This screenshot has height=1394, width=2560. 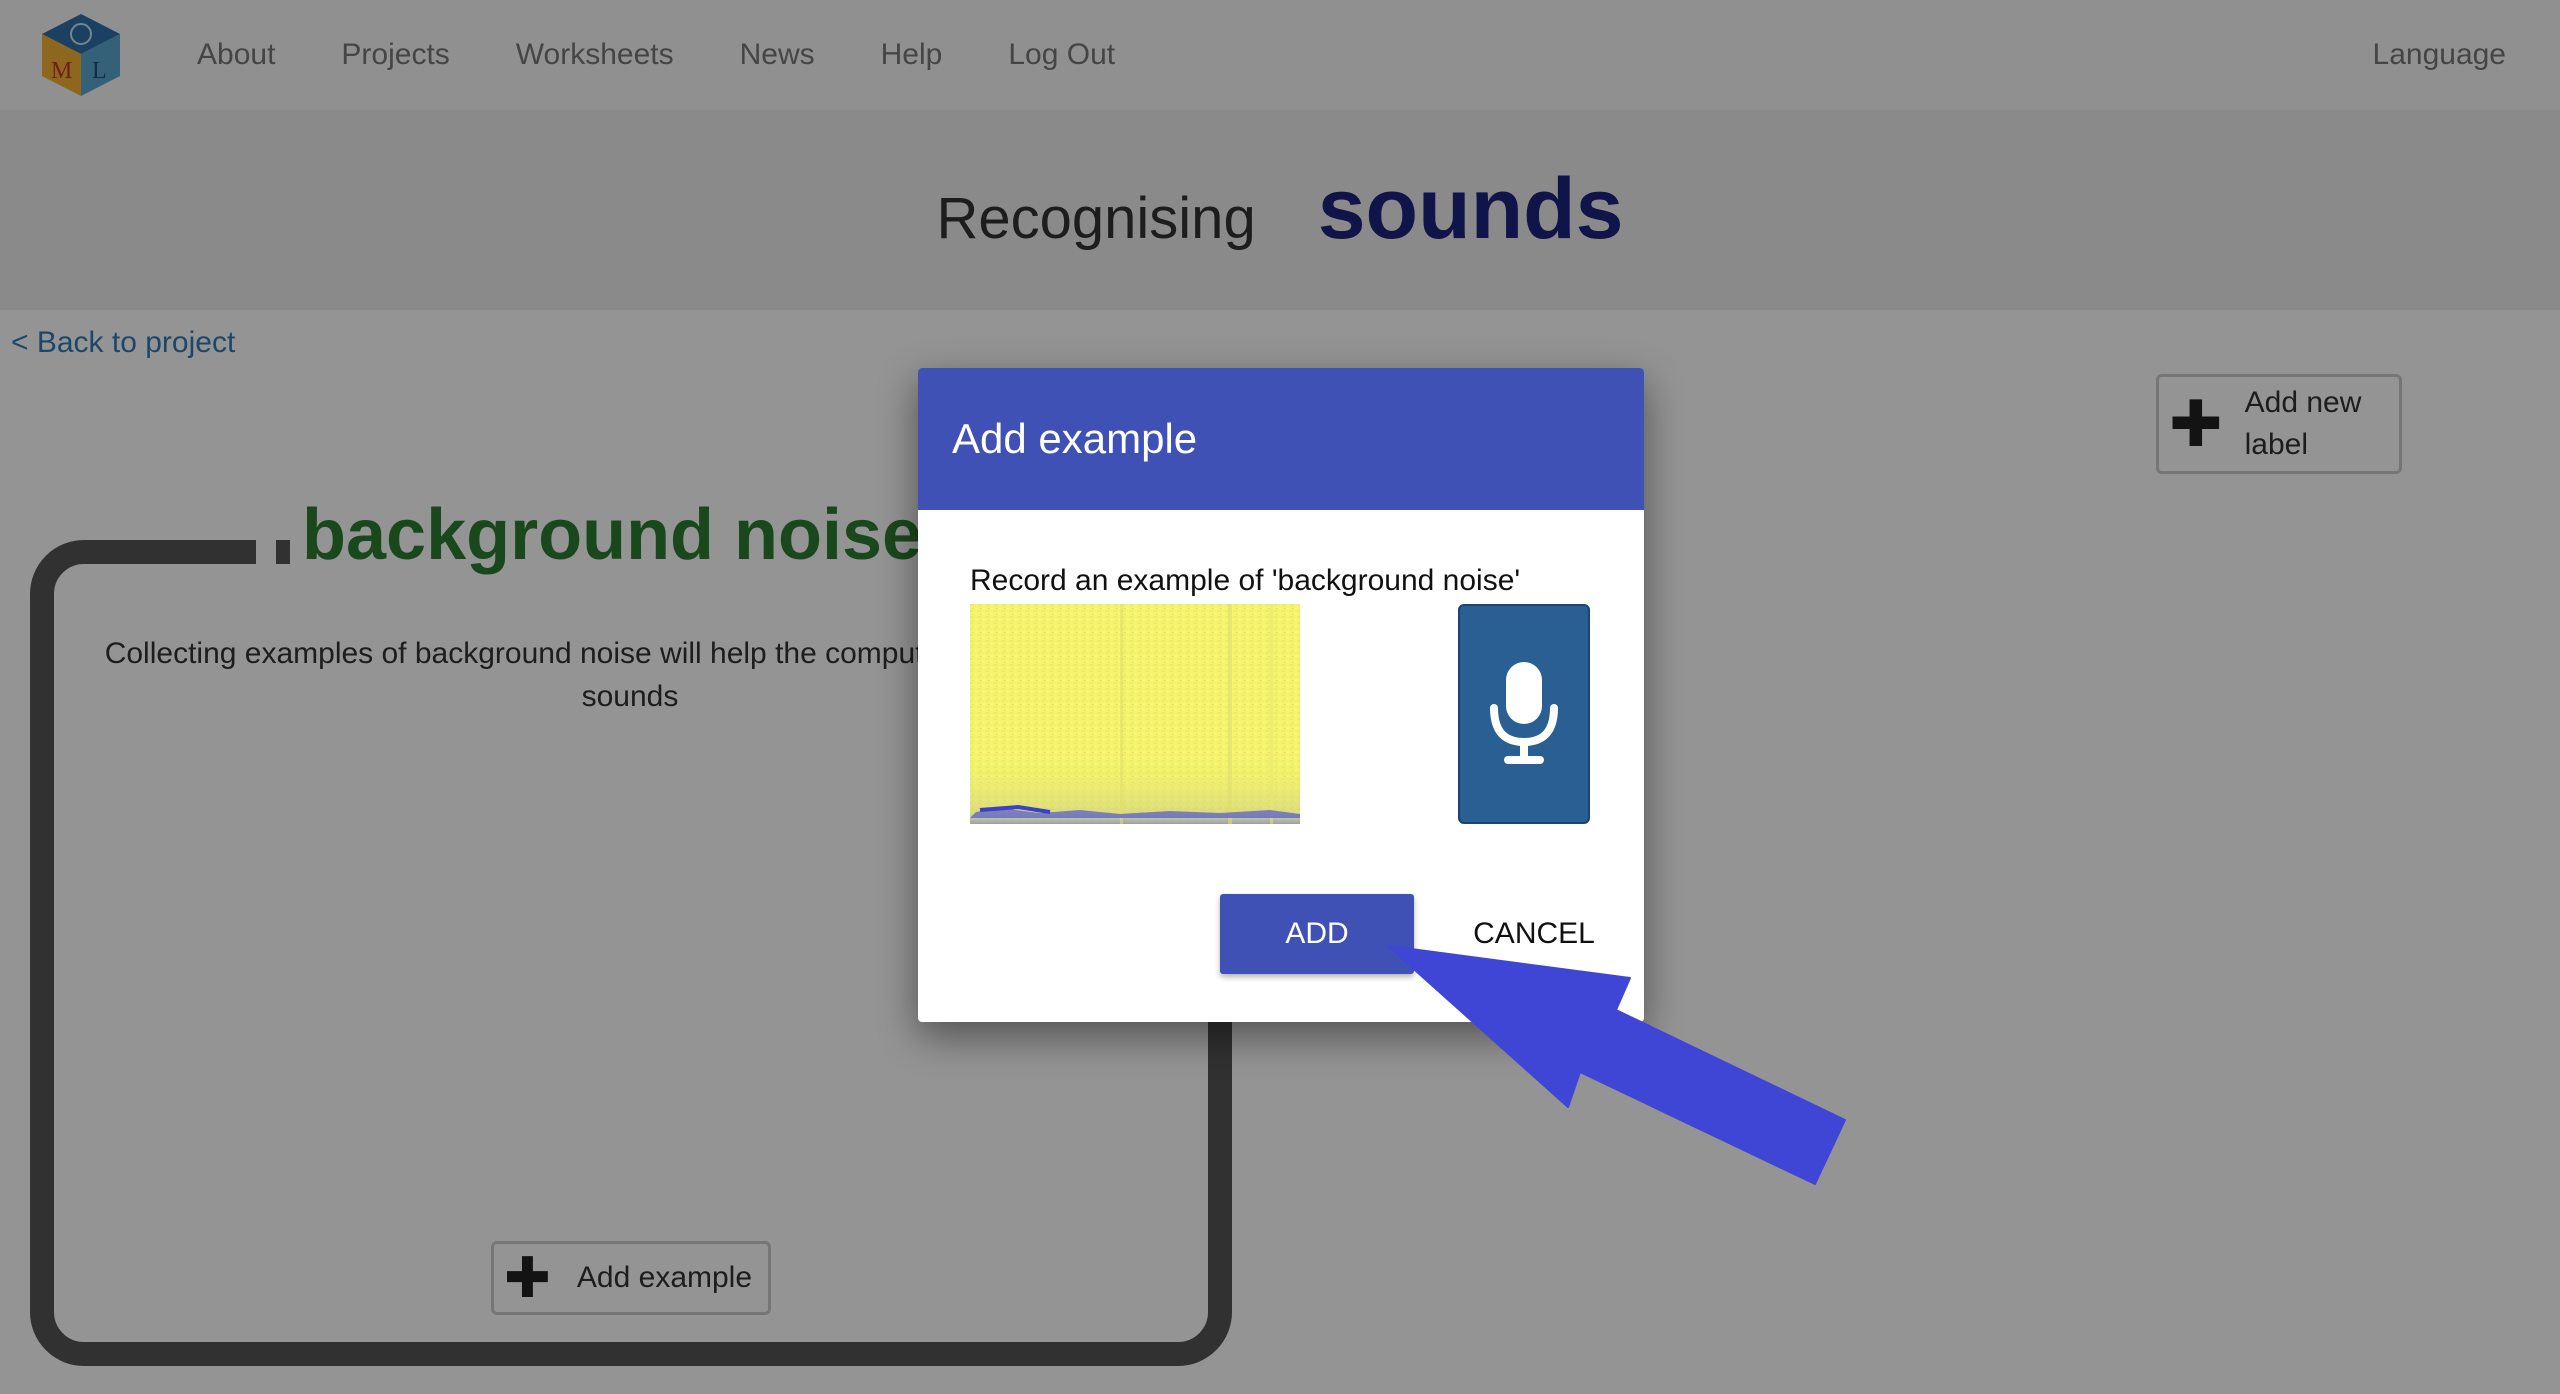 I want to click on record-microphone-button, so click(x=1524, y=714).